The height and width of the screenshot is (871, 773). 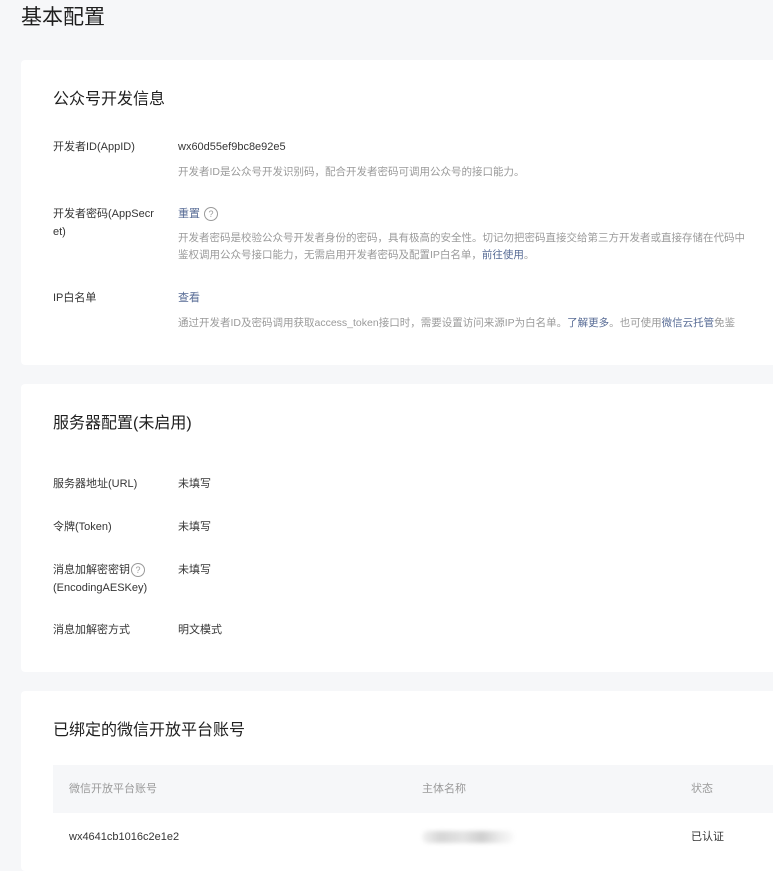 What do you see at coordinates (103, 223) in the screenshot?
I see `appsecret-label: 开发者密码(AppSecret)` at bounding box center [103, 223].